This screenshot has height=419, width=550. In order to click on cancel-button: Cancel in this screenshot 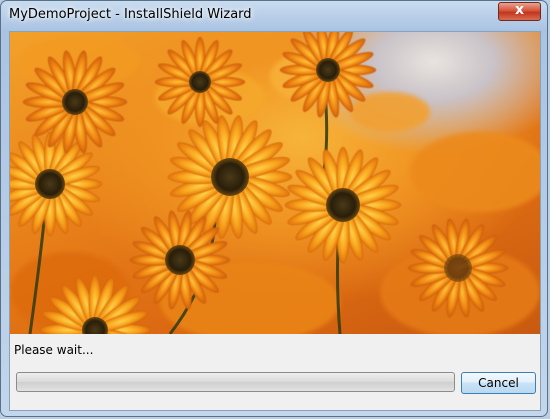, I will do `click(498, 383)`.